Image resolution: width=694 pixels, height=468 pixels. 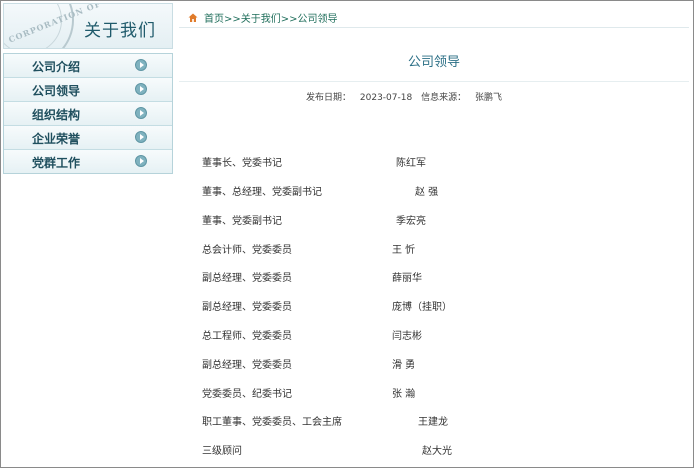 What do you see at coordinates (262, 192) in the screenshot?
I see `leader-role: 董事、总经理、党委副书记` at bounding box center [262, 192].